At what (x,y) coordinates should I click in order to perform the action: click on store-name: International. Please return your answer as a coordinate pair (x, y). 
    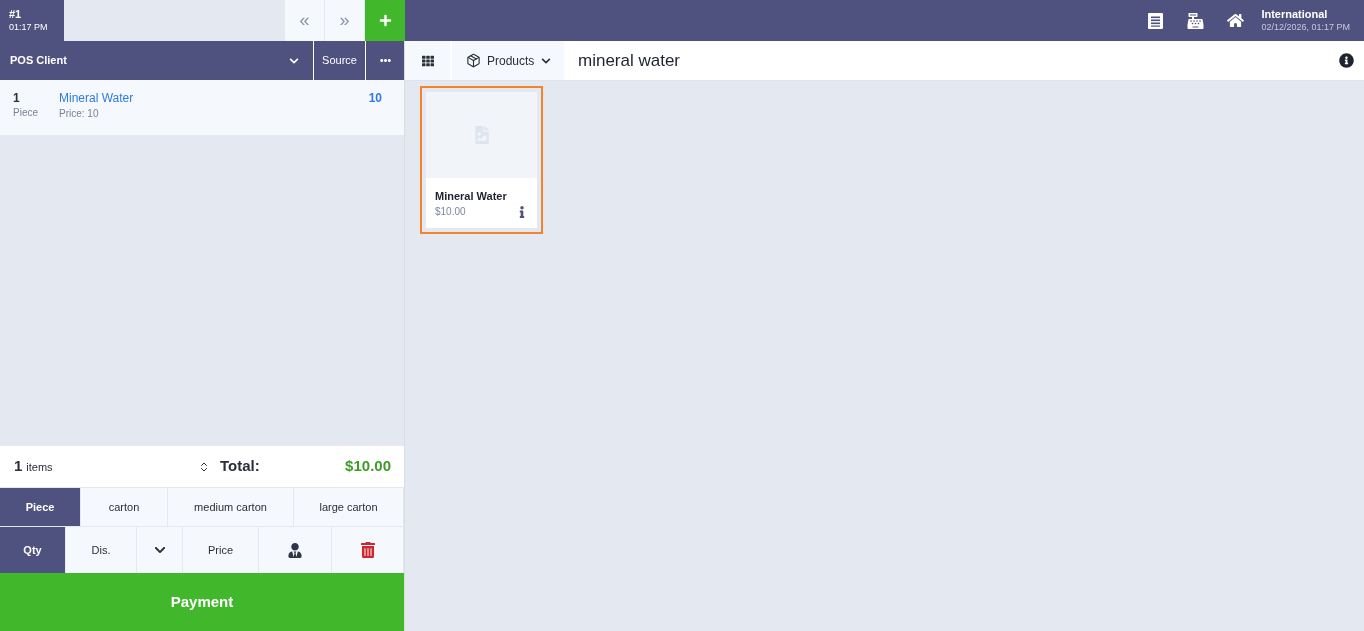
    Looking at the image, I should click on (1294, 14).